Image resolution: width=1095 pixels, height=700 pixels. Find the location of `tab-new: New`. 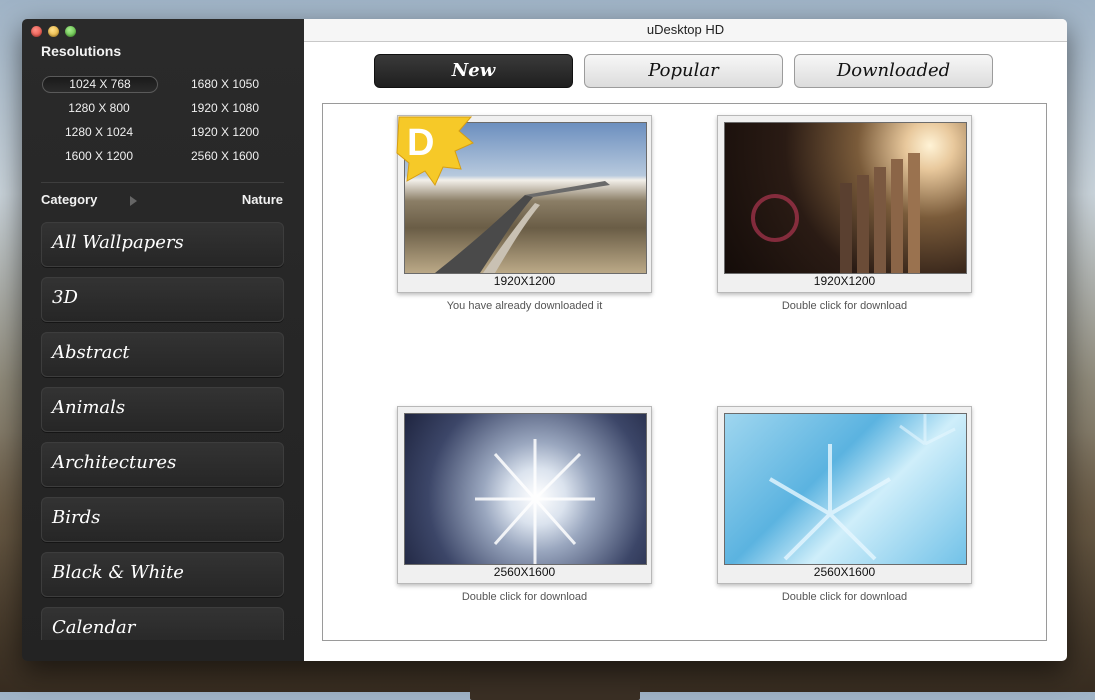

tab-new: New is located at coordinates (473, 71).